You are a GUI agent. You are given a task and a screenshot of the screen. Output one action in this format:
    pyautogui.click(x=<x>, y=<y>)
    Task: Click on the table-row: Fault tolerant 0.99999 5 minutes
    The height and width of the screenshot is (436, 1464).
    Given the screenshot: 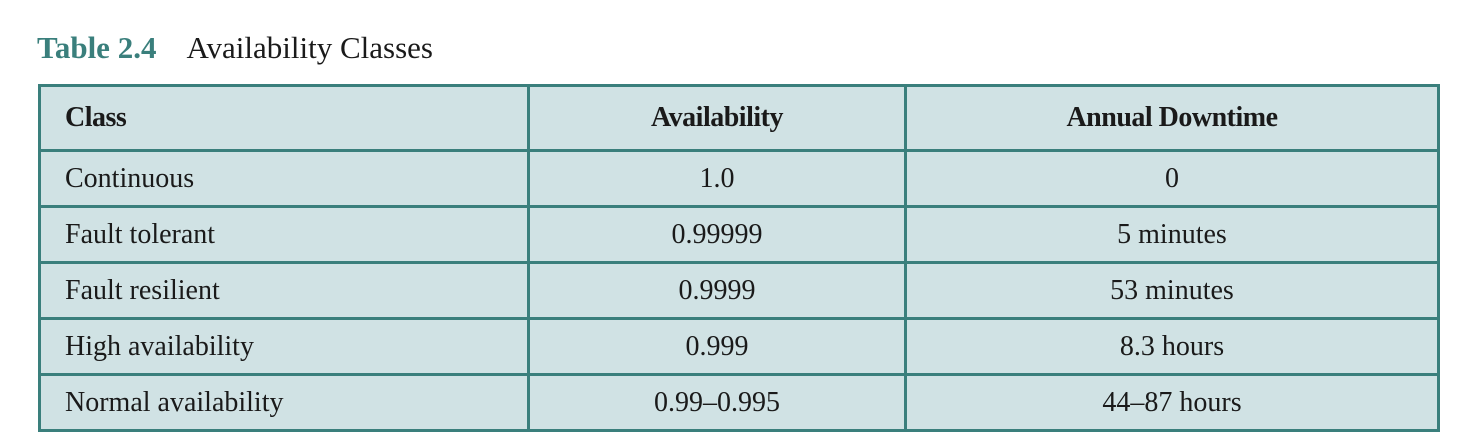 What is the action you would take?
    pyautogui.click(x=739, y=234)
    